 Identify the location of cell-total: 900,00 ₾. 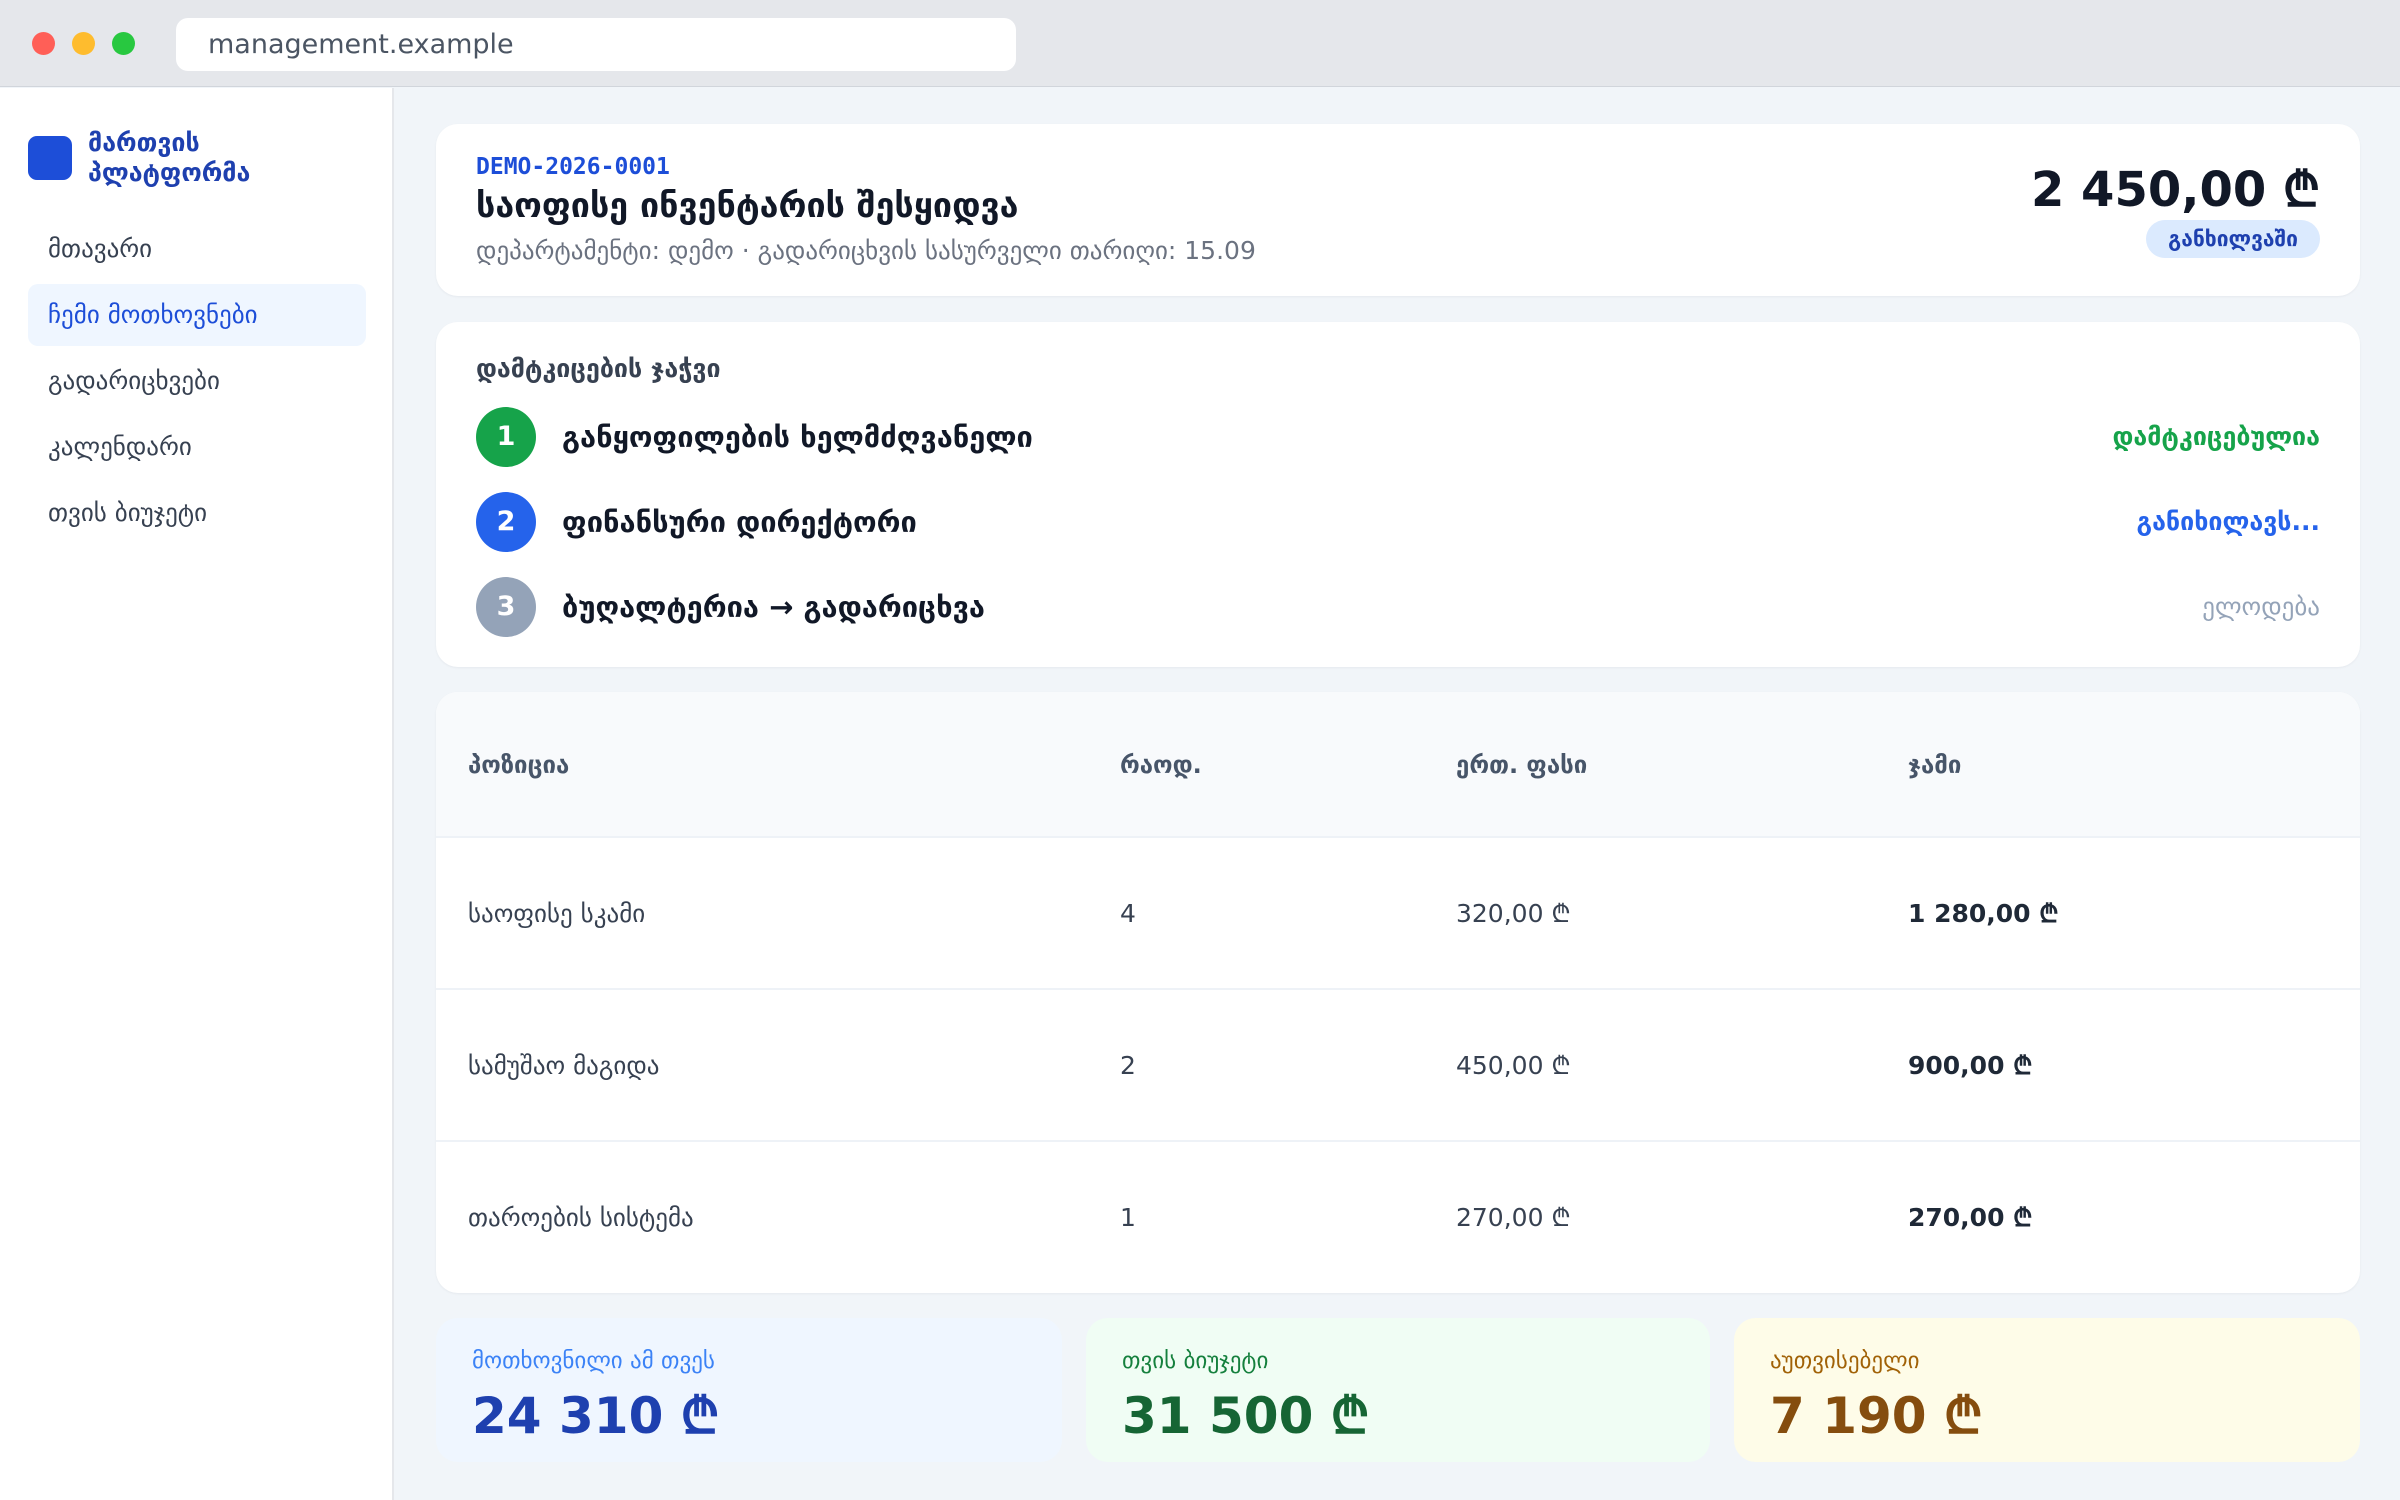
(1970, 1065).